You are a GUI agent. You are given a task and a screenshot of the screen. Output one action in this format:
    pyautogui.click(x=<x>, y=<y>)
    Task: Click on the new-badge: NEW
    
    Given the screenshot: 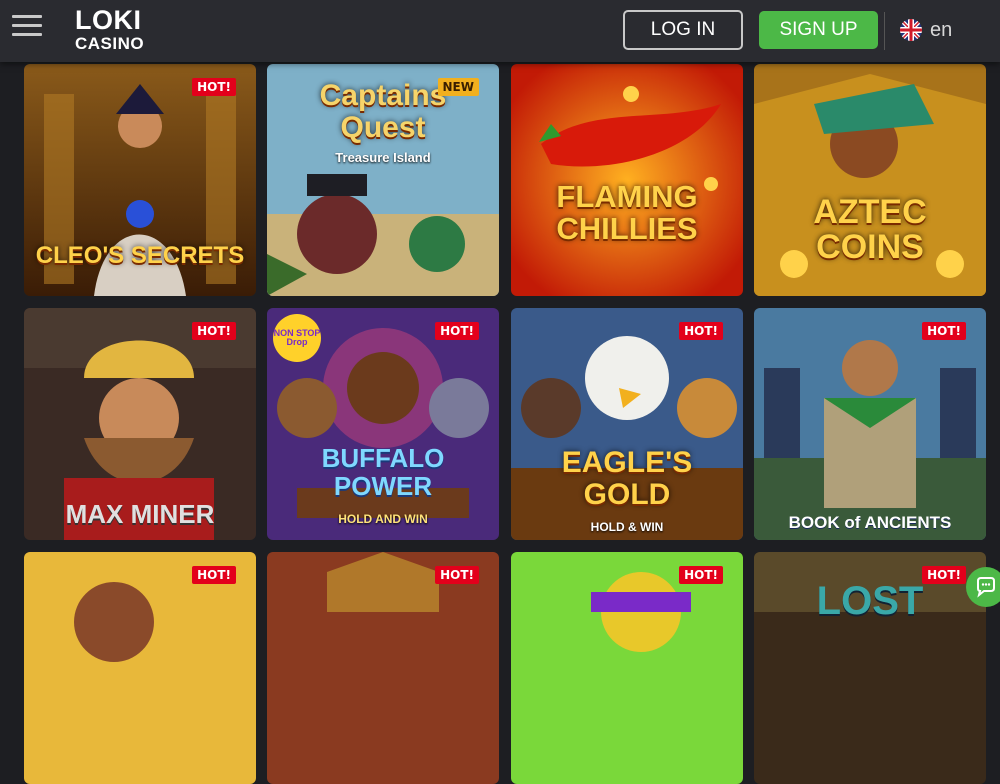 What is the action you would take?
    pyautogui.click(x=458, y=87)
    